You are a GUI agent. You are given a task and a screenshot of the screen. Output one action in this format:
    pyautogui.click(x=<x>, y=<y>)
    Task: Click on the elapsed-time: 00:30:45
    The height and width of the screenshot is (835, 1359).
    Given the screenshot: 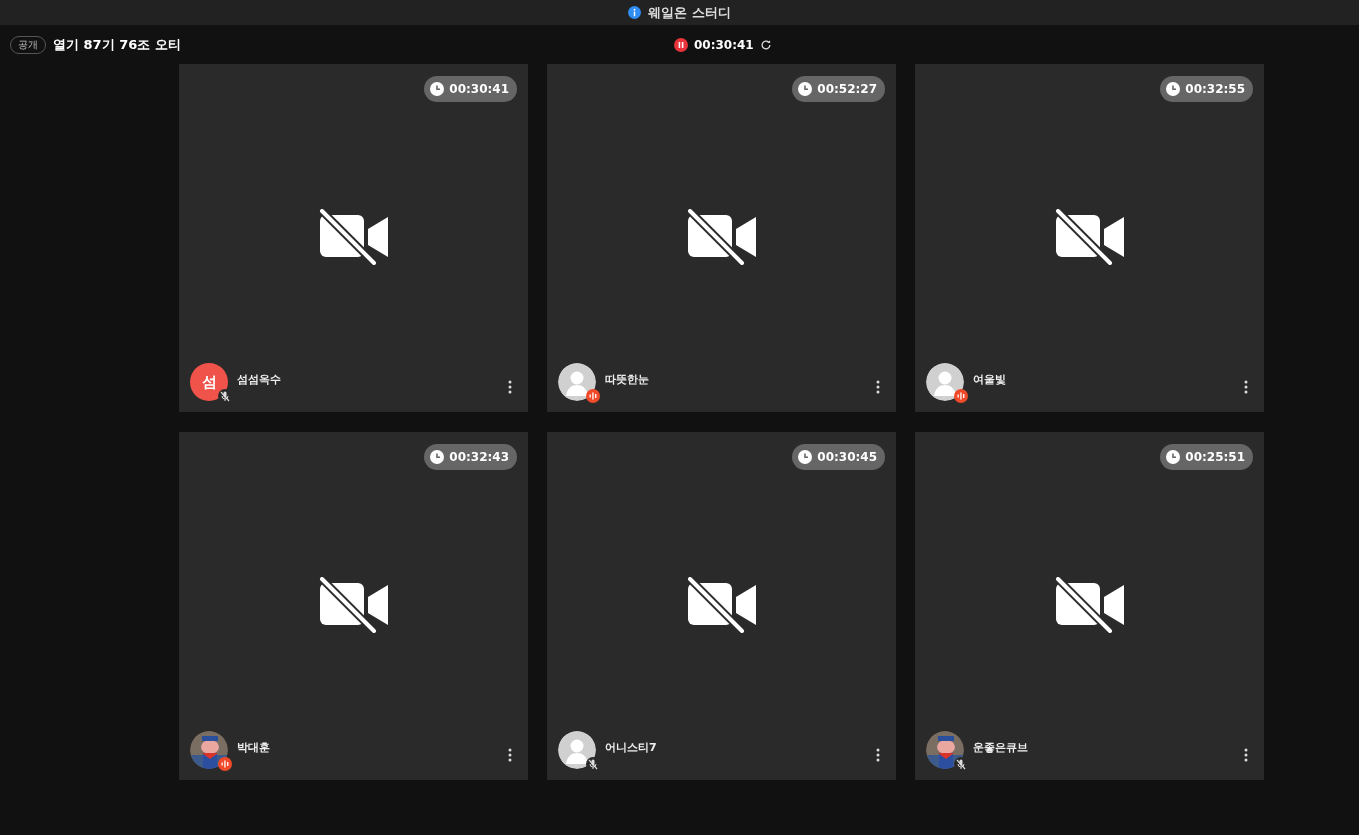 What is the action you would take?
    pyautogui.click(x=847, y=457)
    